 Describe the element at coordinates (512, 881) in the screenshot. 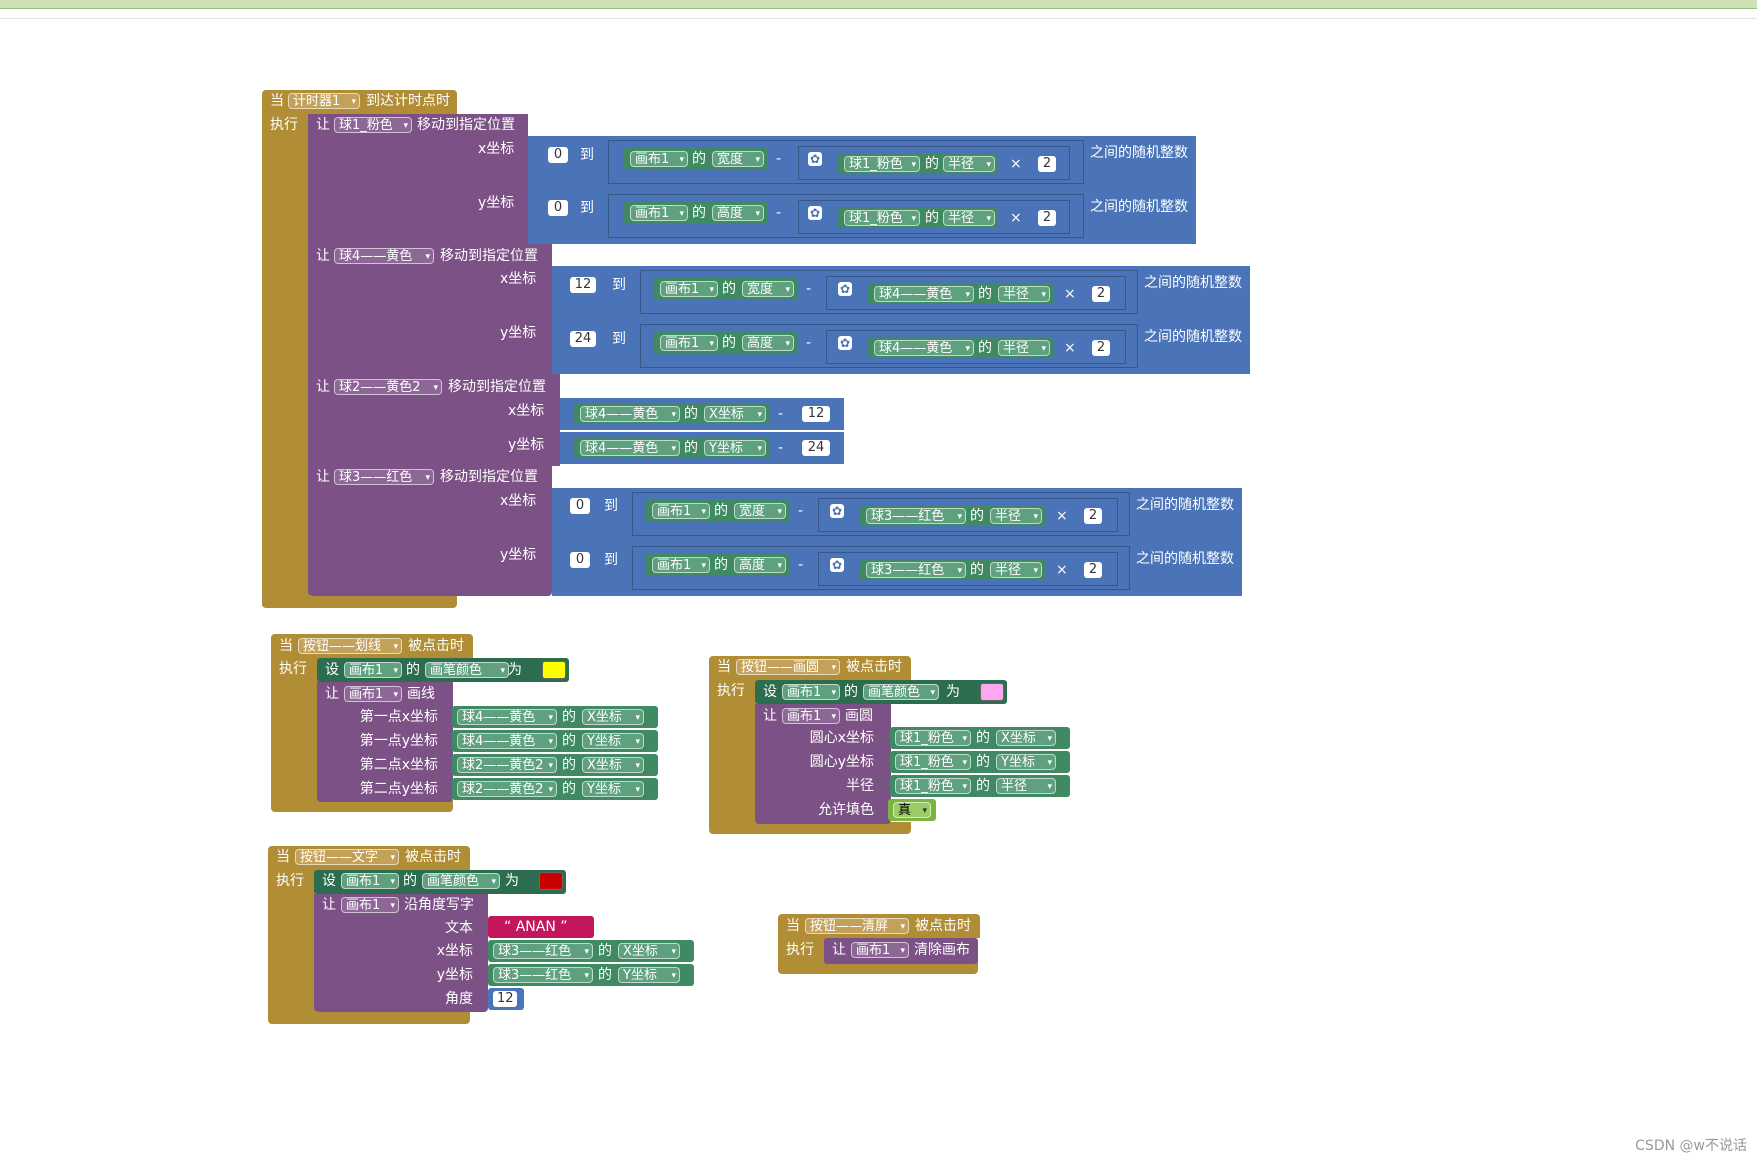

I see `to-label: 为` at that location.